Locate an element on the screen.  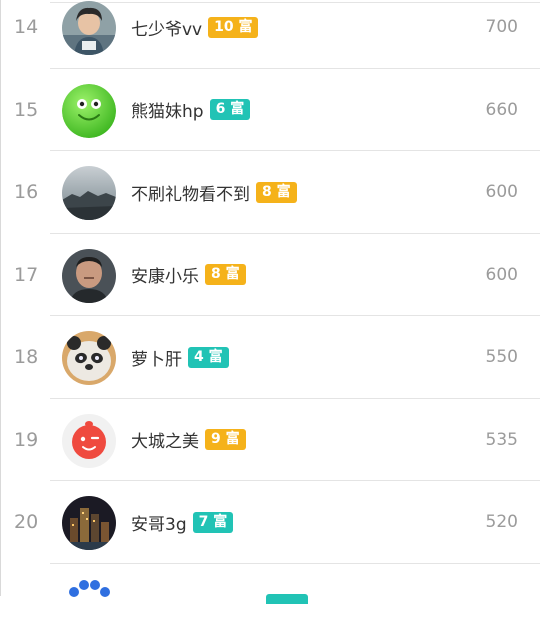
score-value: 520 is located at coordinates (501, 522).